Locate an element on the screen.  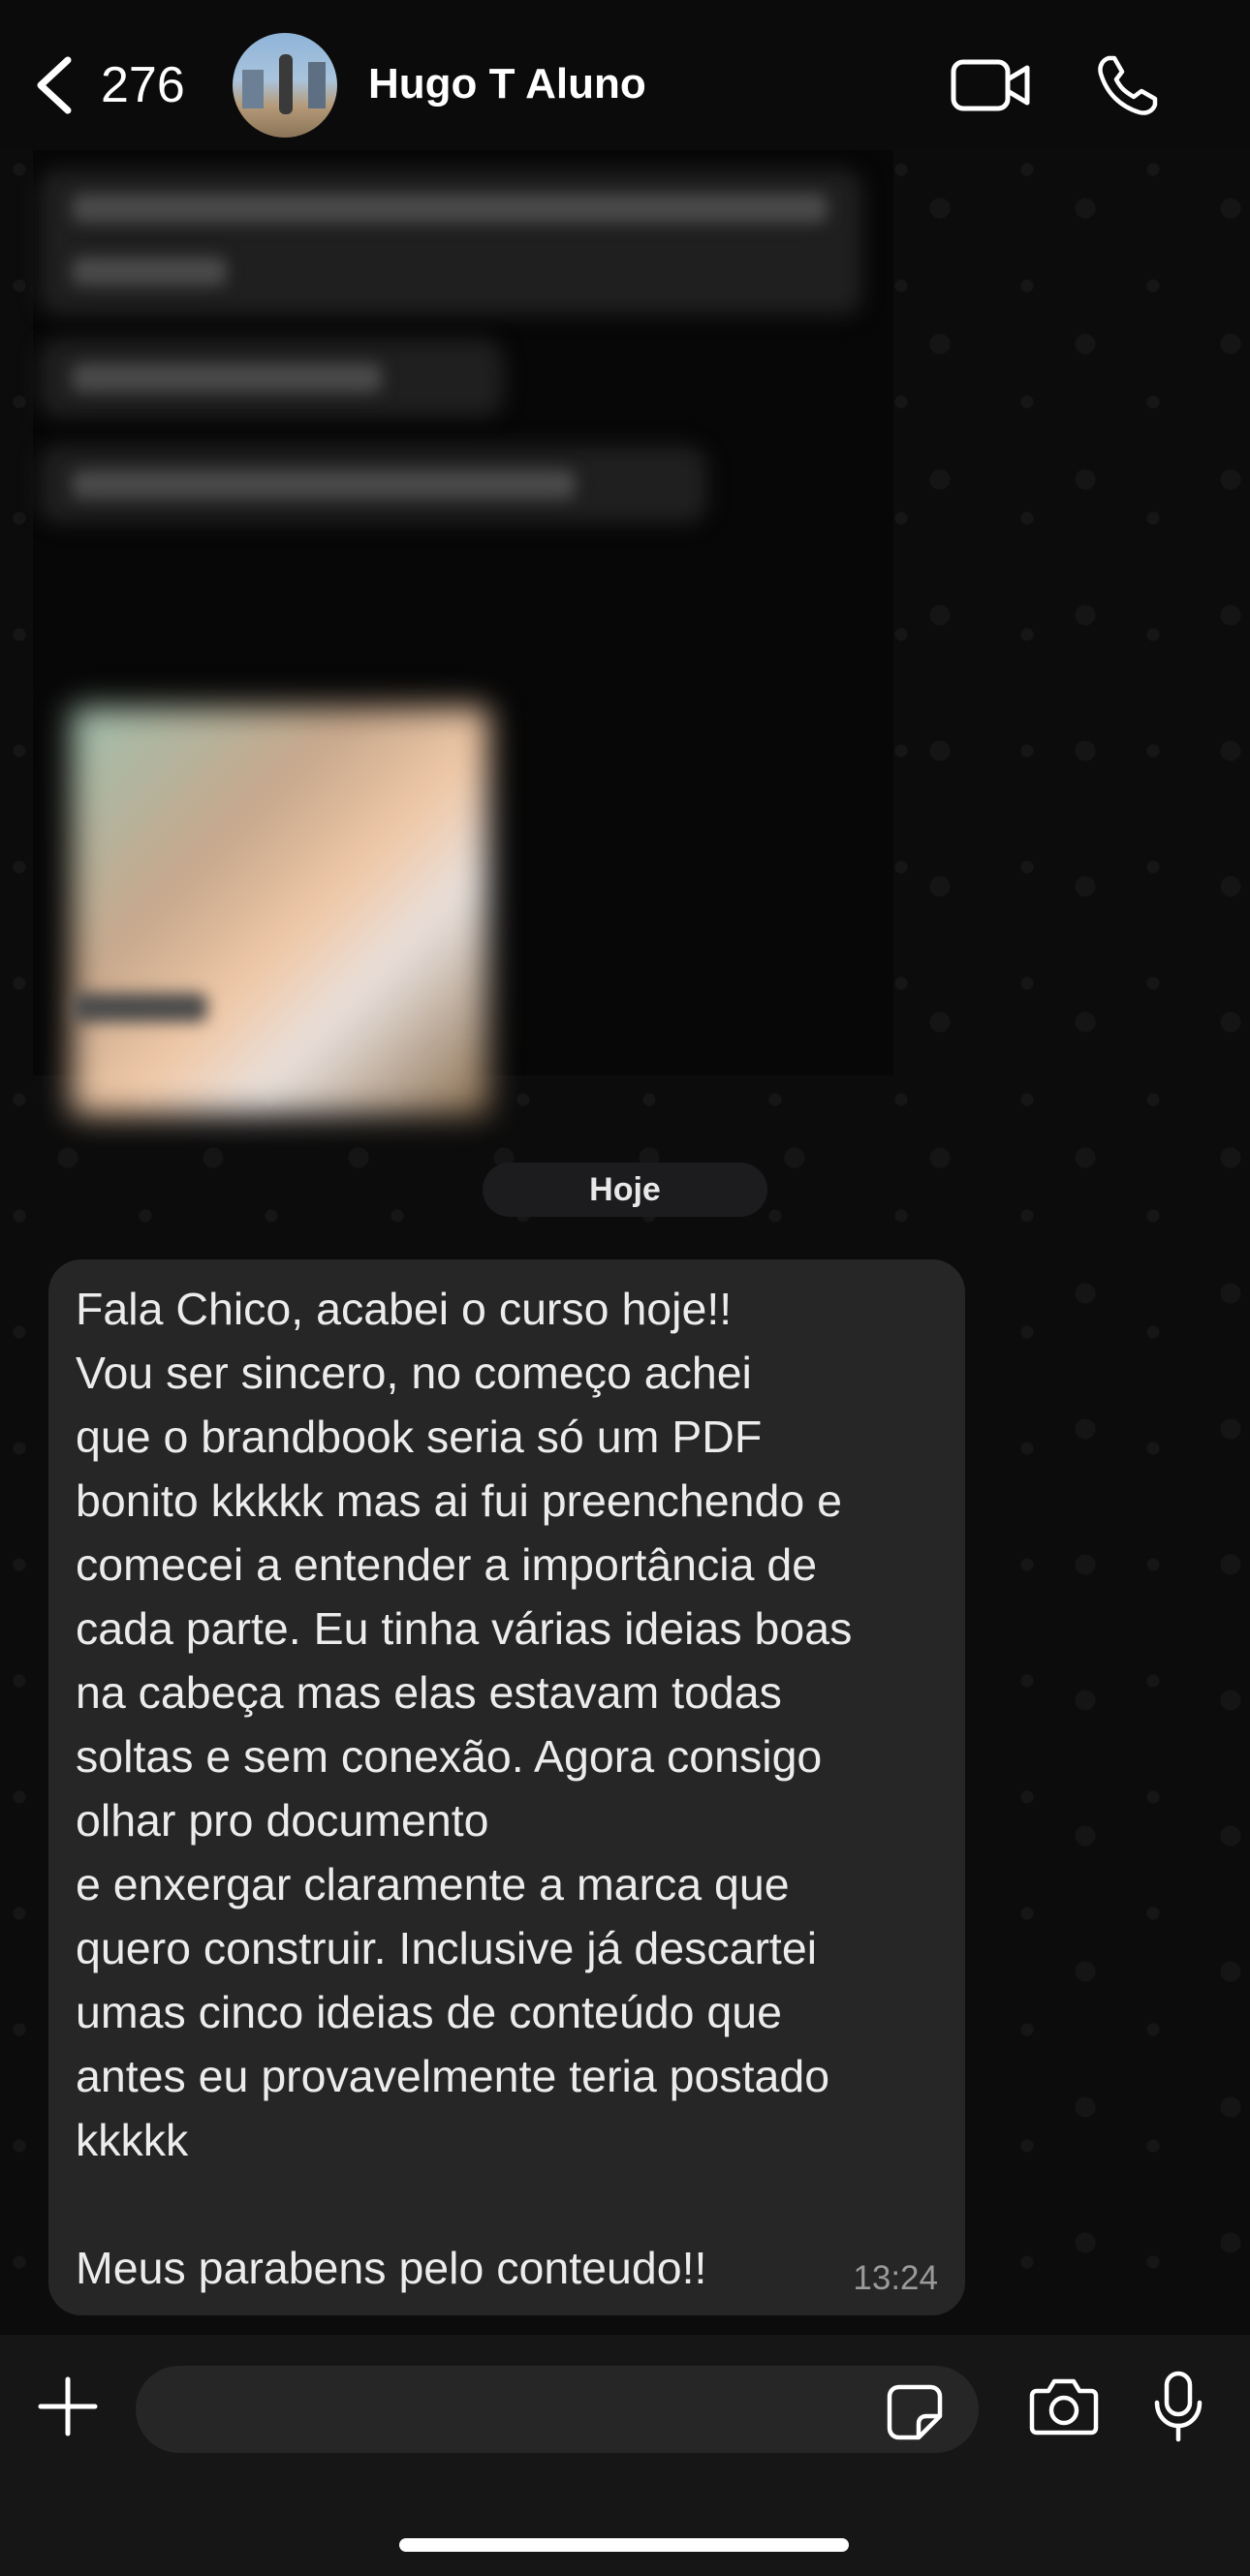
voice-message-button is located at coordinates (1178, 2406).